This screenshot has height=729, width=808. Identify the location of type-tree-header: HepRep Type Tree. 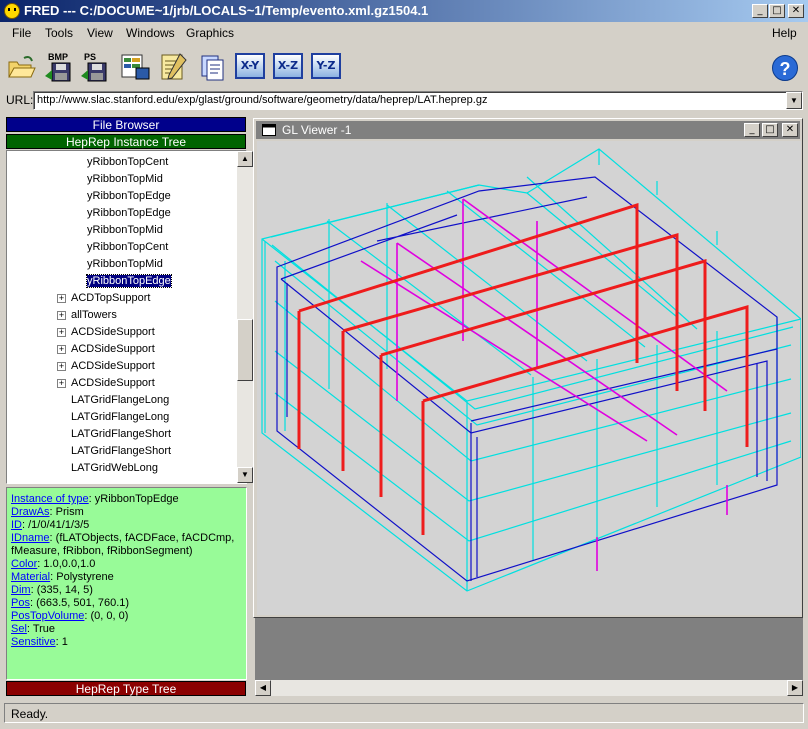
(126, 688).